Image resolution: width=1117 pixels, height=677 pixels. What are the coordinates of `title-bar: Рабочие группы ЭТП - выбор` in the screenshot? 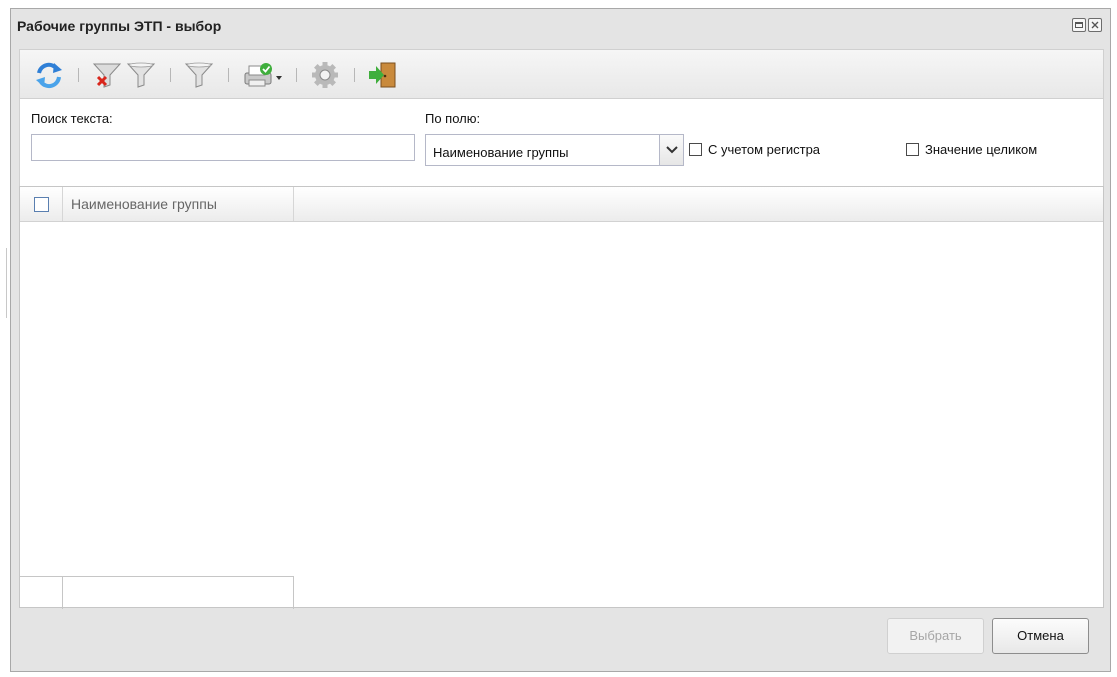 It's located at (560, 26).